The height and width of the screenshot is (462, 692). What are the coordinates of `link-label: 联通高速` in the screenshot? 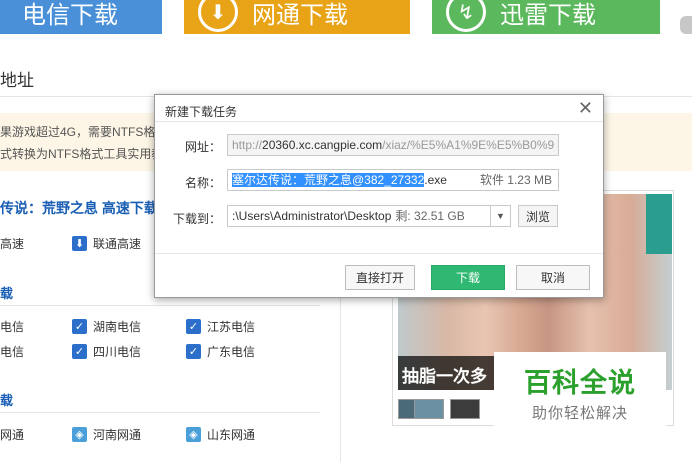 It's located at (117, 244).